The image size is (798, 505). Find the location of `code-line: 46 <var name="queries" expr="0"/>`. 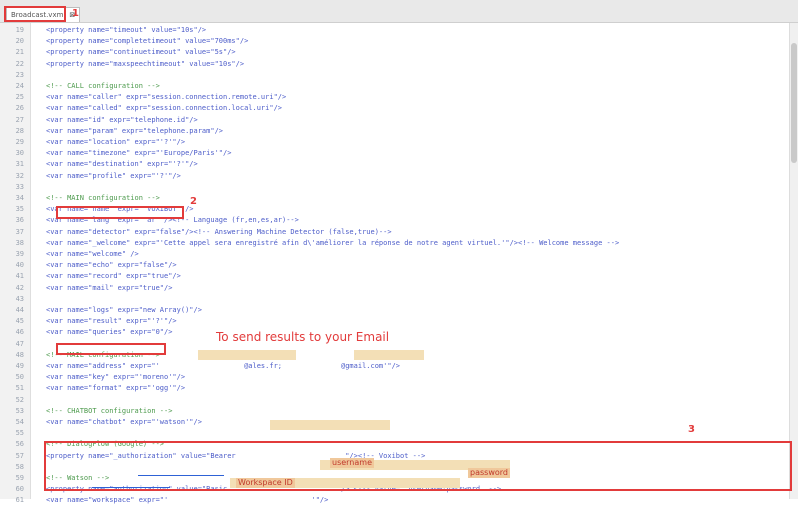

code-line: 46 <var name="queries" expr="0"/> is located at coordinates (86, 332).